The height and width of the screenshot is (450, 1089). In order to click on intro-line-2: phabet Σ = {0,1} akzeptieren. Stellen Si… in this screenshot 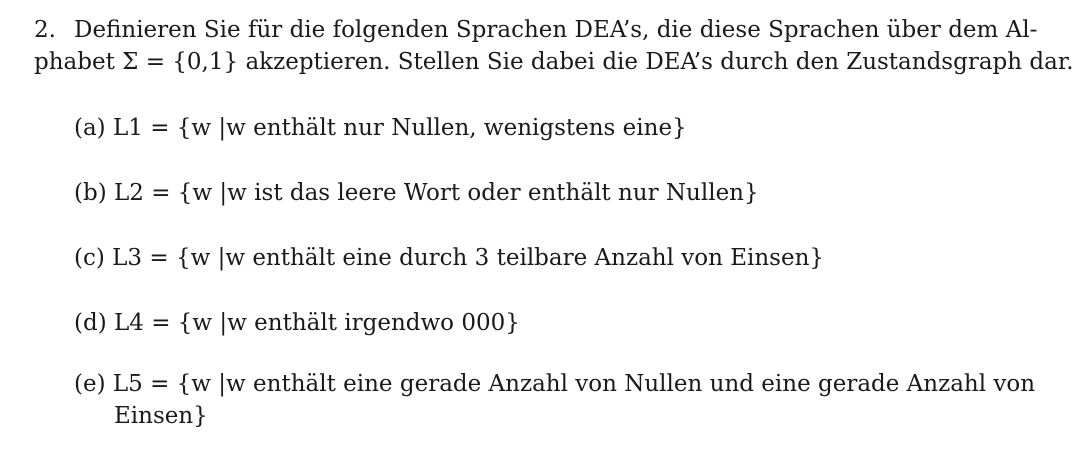, I will do `click(554, 62)`.